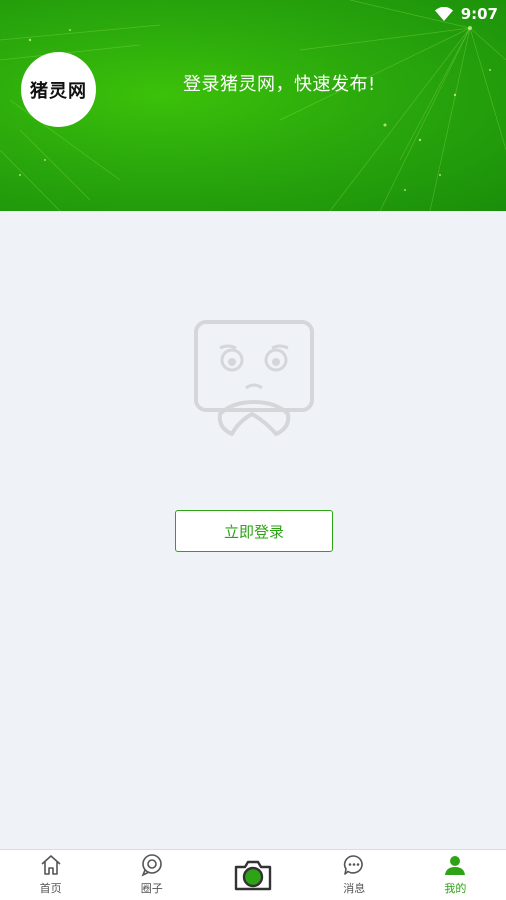 The width and height of the screenshot is (506, 900). I want to click on login-button: 立即登录, so click(254, 531).